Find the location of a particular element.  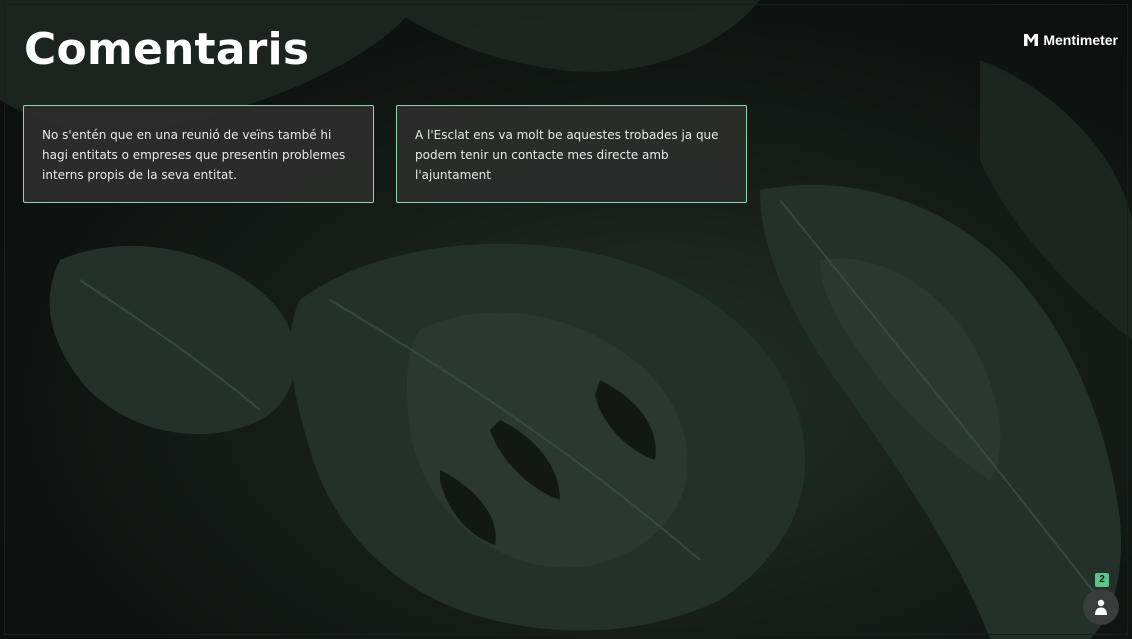

participants-button: 2 is located at coordinates (1101, 599).